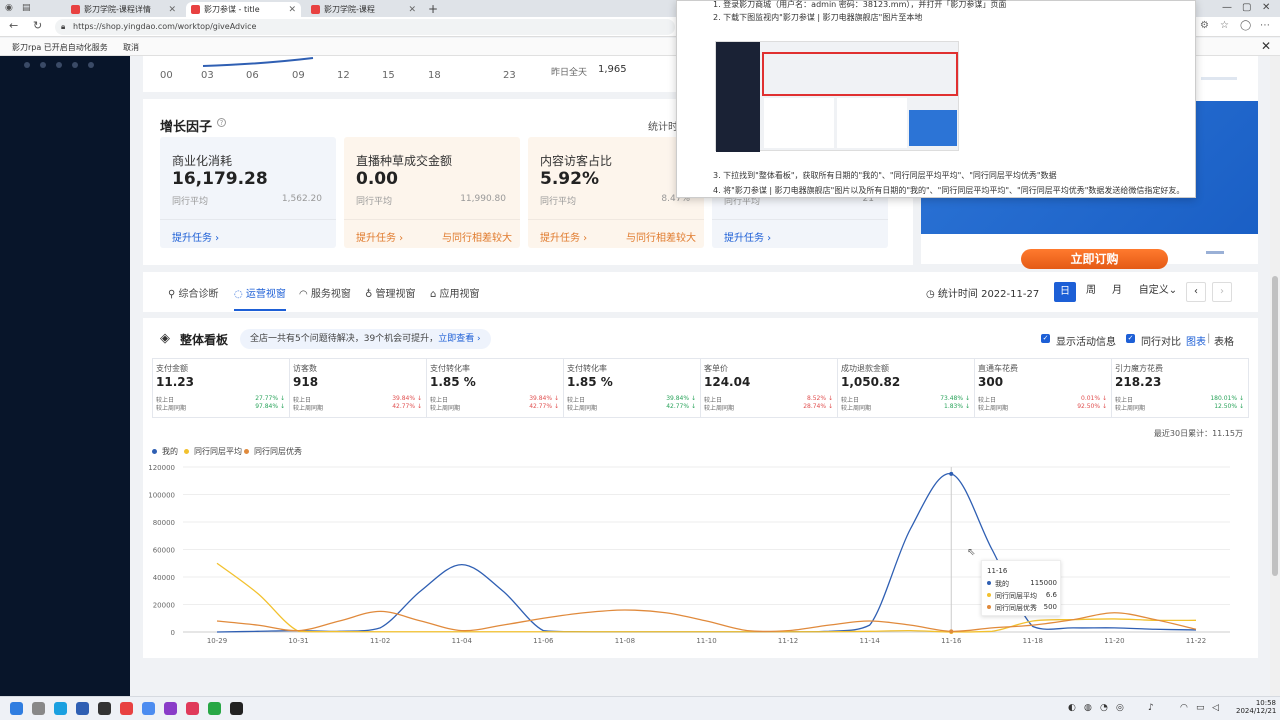  What do you see at coordinates (509, 75) in the screenshot?
I see `hour-tick: 23` at bounding box center [509, 75].